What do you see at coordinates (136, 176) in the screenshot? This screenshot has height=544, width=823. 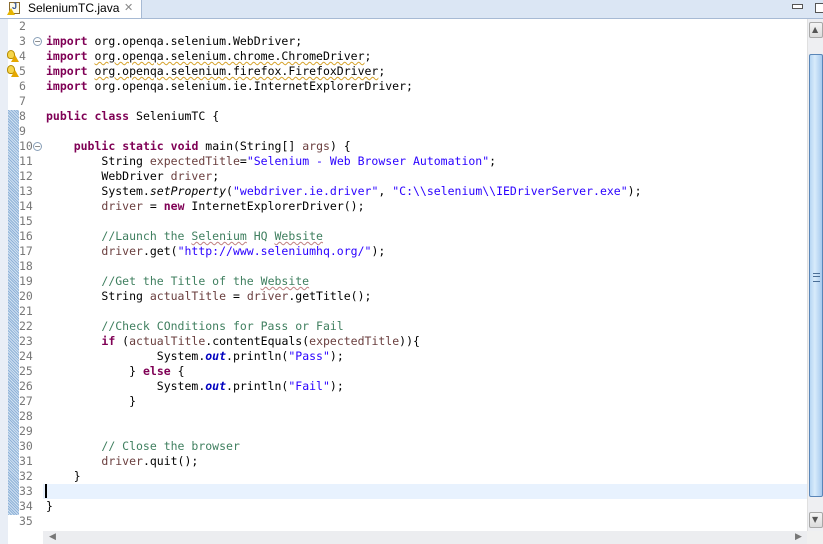 I see `code-text: WebDriver` at bounding box center [136, 176].